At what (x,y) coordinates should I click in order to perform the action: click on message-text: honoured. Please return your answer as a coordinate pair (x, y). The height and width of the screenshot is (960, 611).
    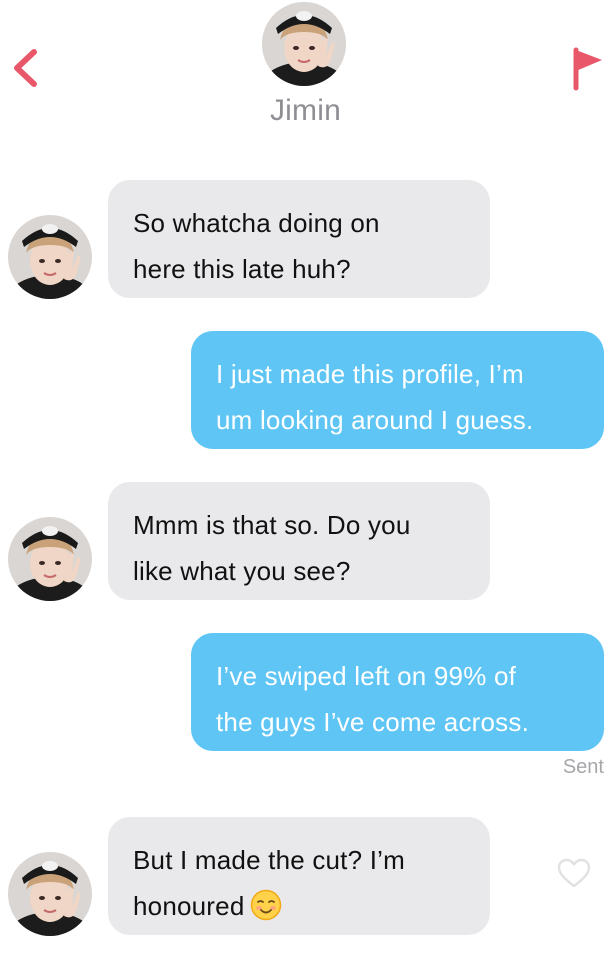
    Looking at the image, I should click on (189, 906).